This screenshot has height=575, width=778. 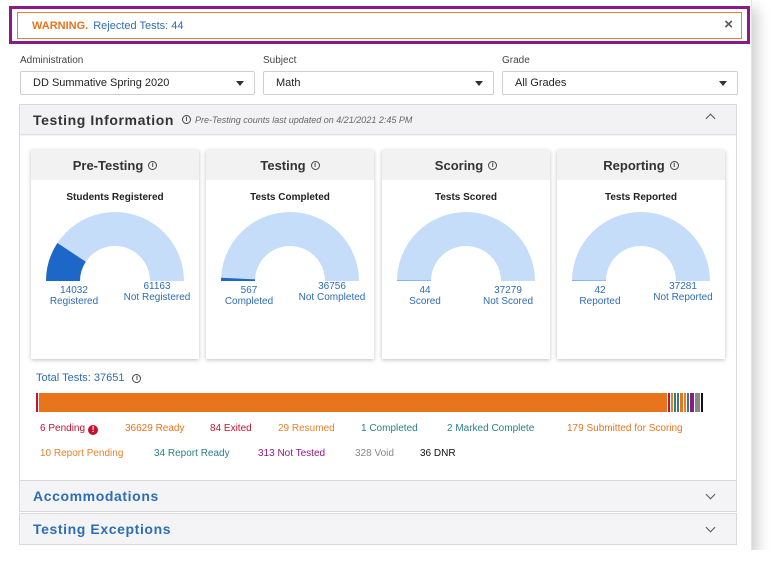 What do you see at coordinates (683, 286) in the screenshot?
I see `not-reported-count: 37281` at bounding box center [683, 286].